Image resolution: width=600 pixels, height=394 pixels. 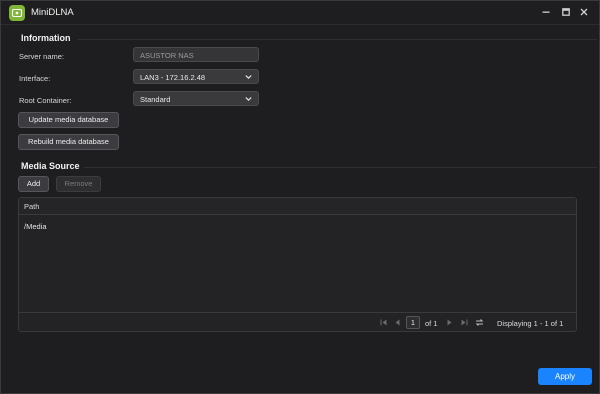 What do you see at coordinates (297, 206) in the screenshot?
I see `table-header: Path` at bounding box center [297, 206].